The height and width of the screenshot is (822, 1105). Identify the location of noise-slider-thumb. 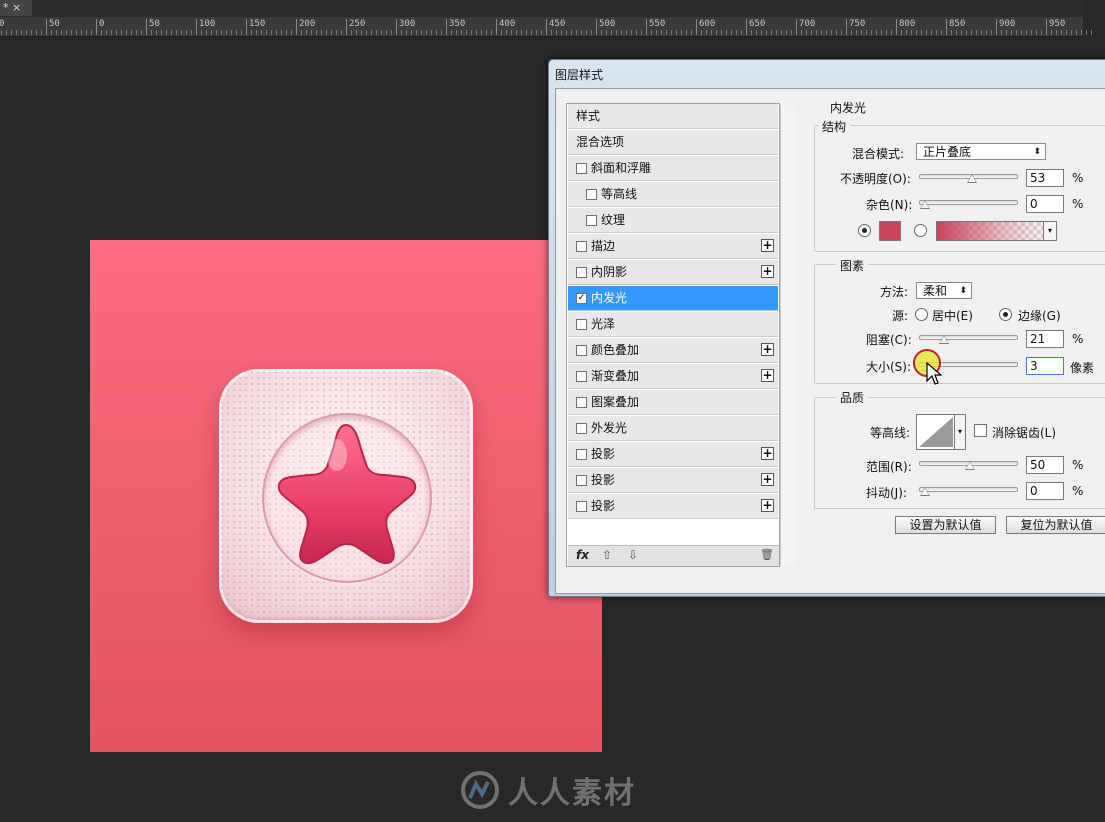
(925, 204).